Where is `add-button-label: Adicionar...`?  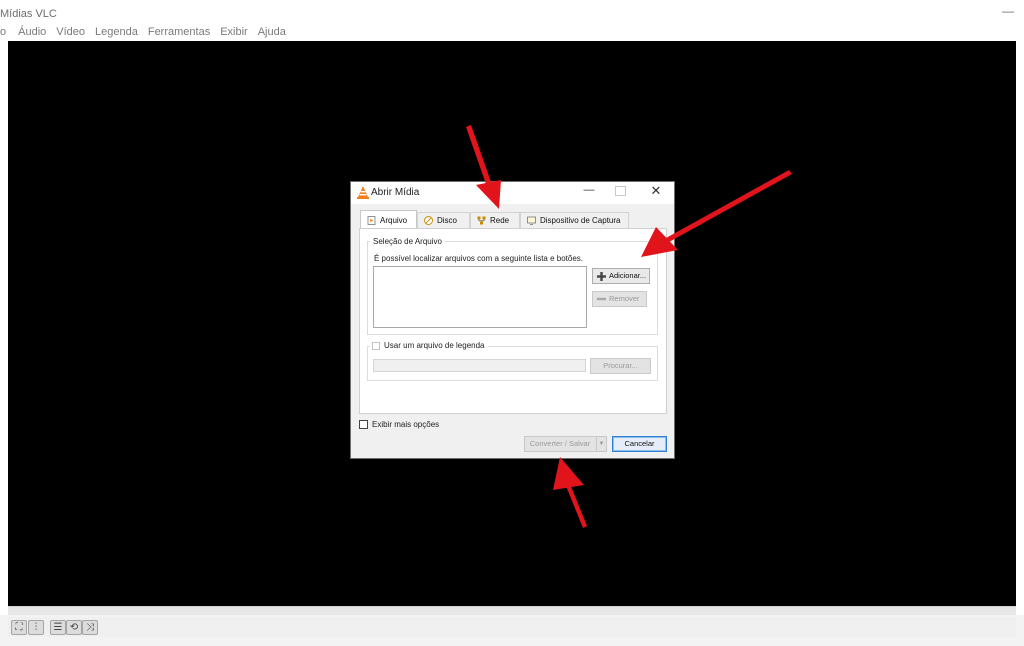 add-button-label: Adicionar... is located at coordinates (628, 275).